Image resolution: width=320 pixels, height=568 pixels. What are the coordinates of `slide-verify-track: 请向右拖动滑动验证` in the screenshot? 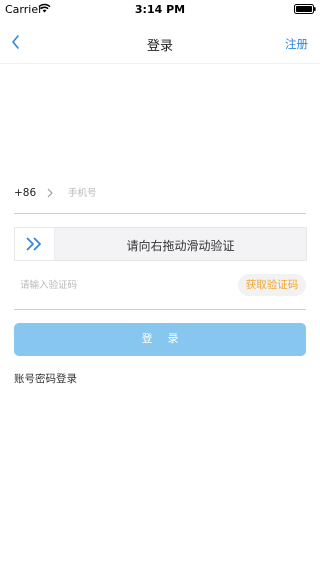 It's located at (160, 244).